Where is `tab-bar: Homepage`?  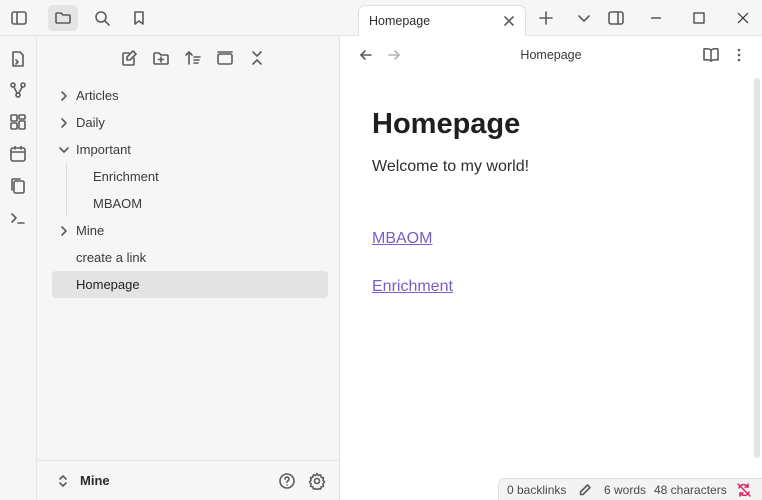 tab-bar: Homepage is located at coordinates (551, 18).